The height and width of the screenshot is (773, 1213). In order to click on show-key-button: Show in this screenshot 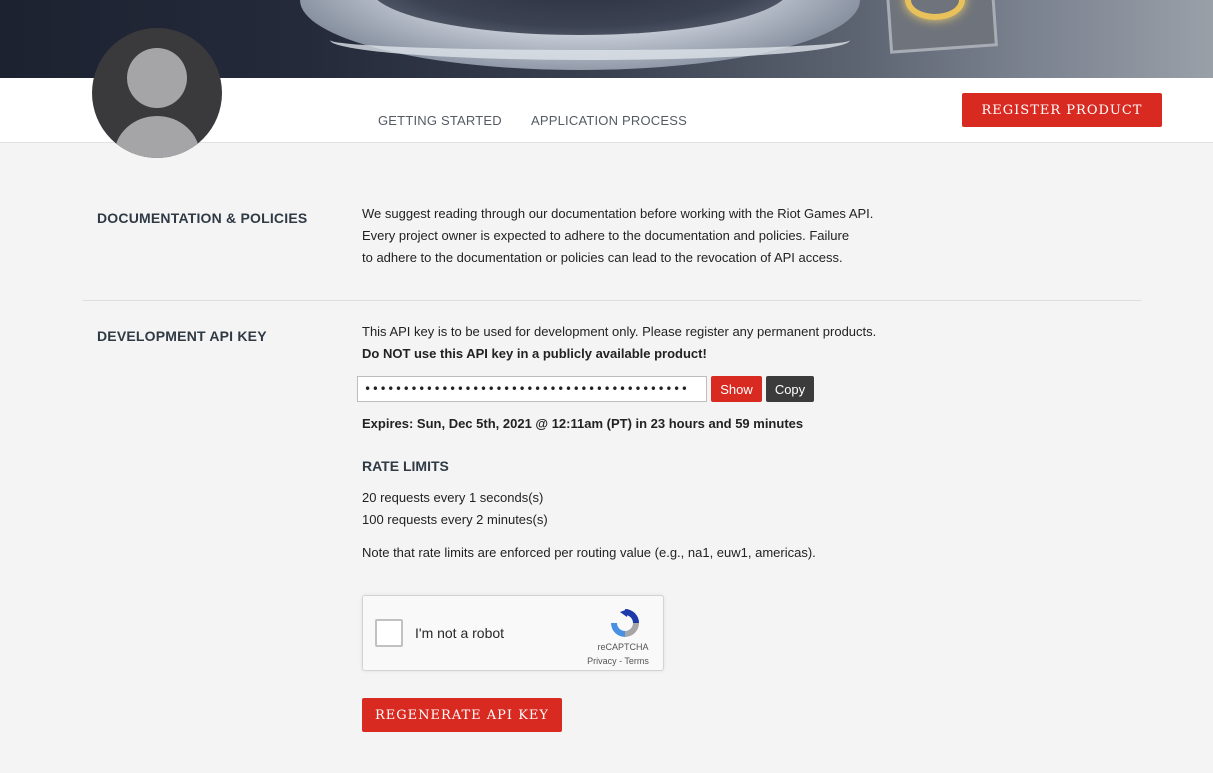, I will do `click(736, 389)`.